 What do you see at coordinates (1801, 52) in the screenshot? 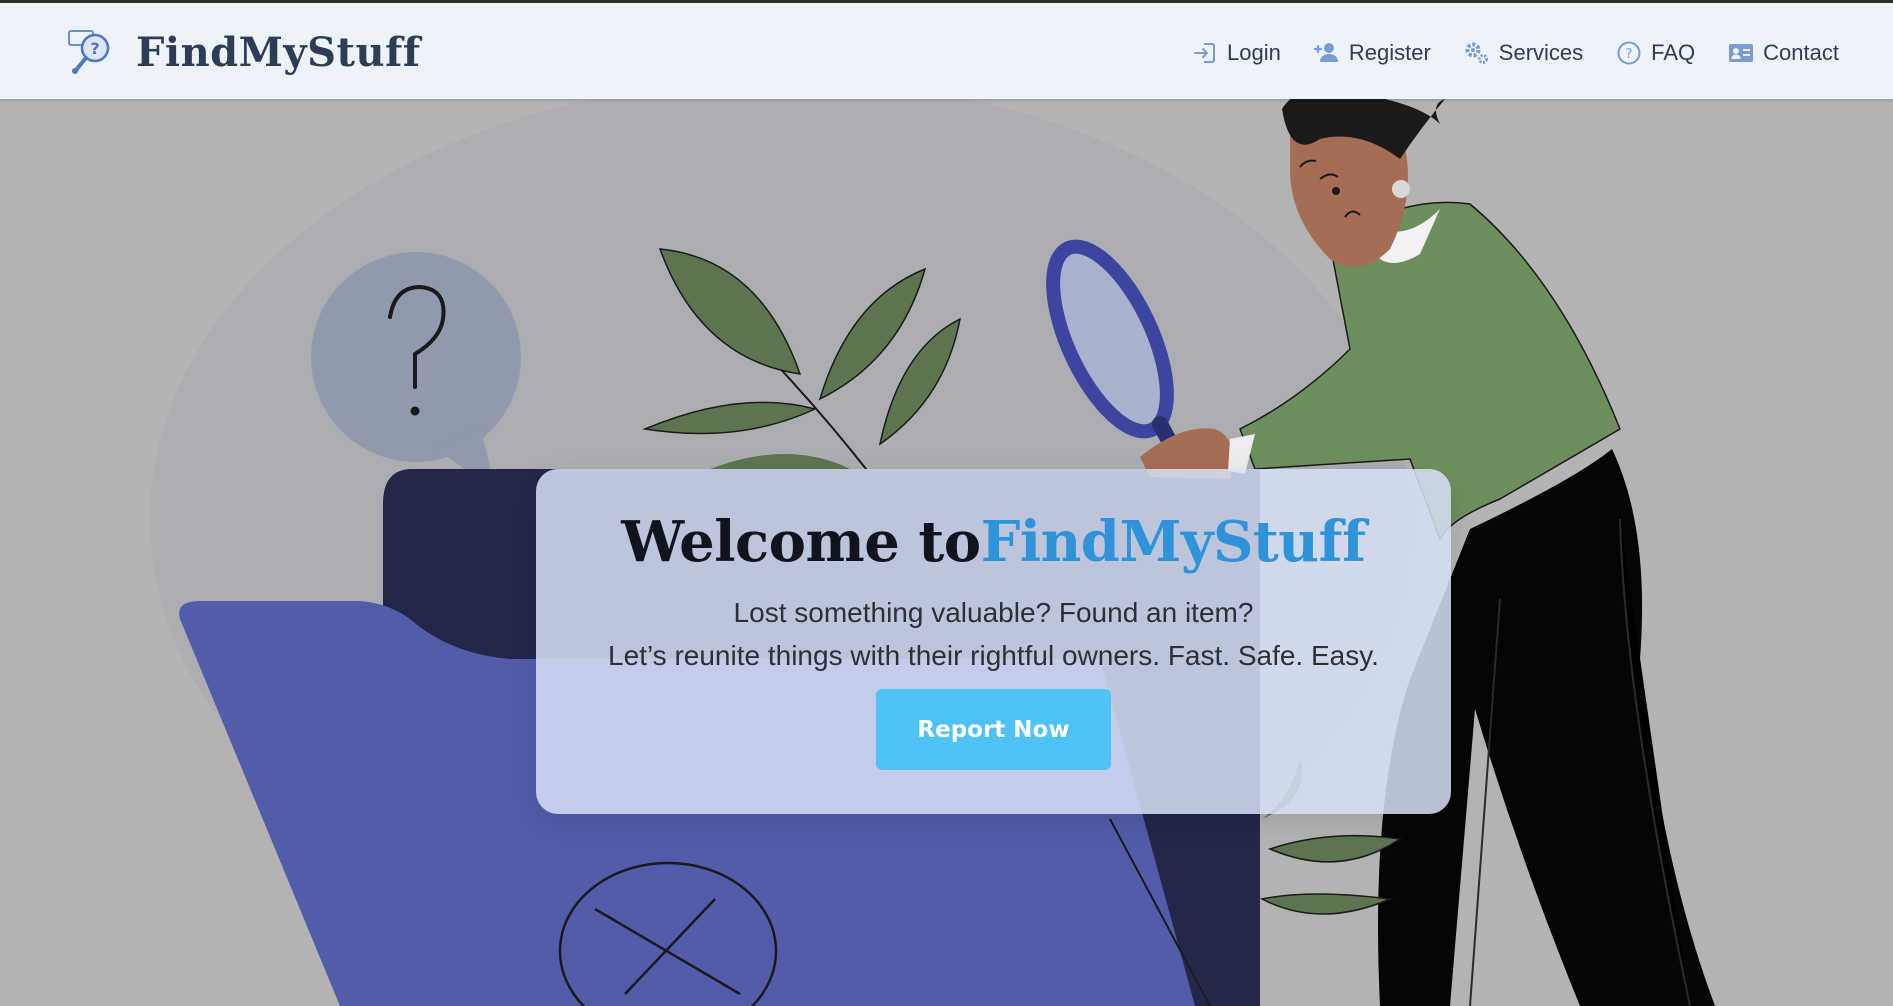
I see `nav-contact-label: Contact` at bounding box center [1801, 52].